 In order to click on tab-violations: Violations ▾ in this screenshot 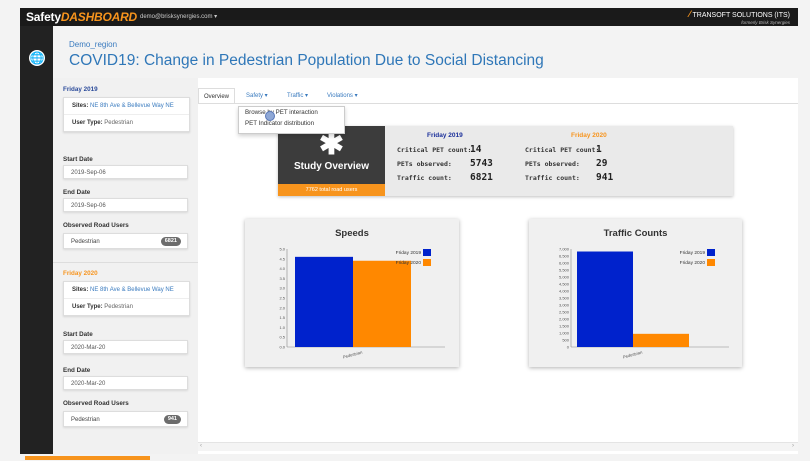, I will do `click(342, 96)`.